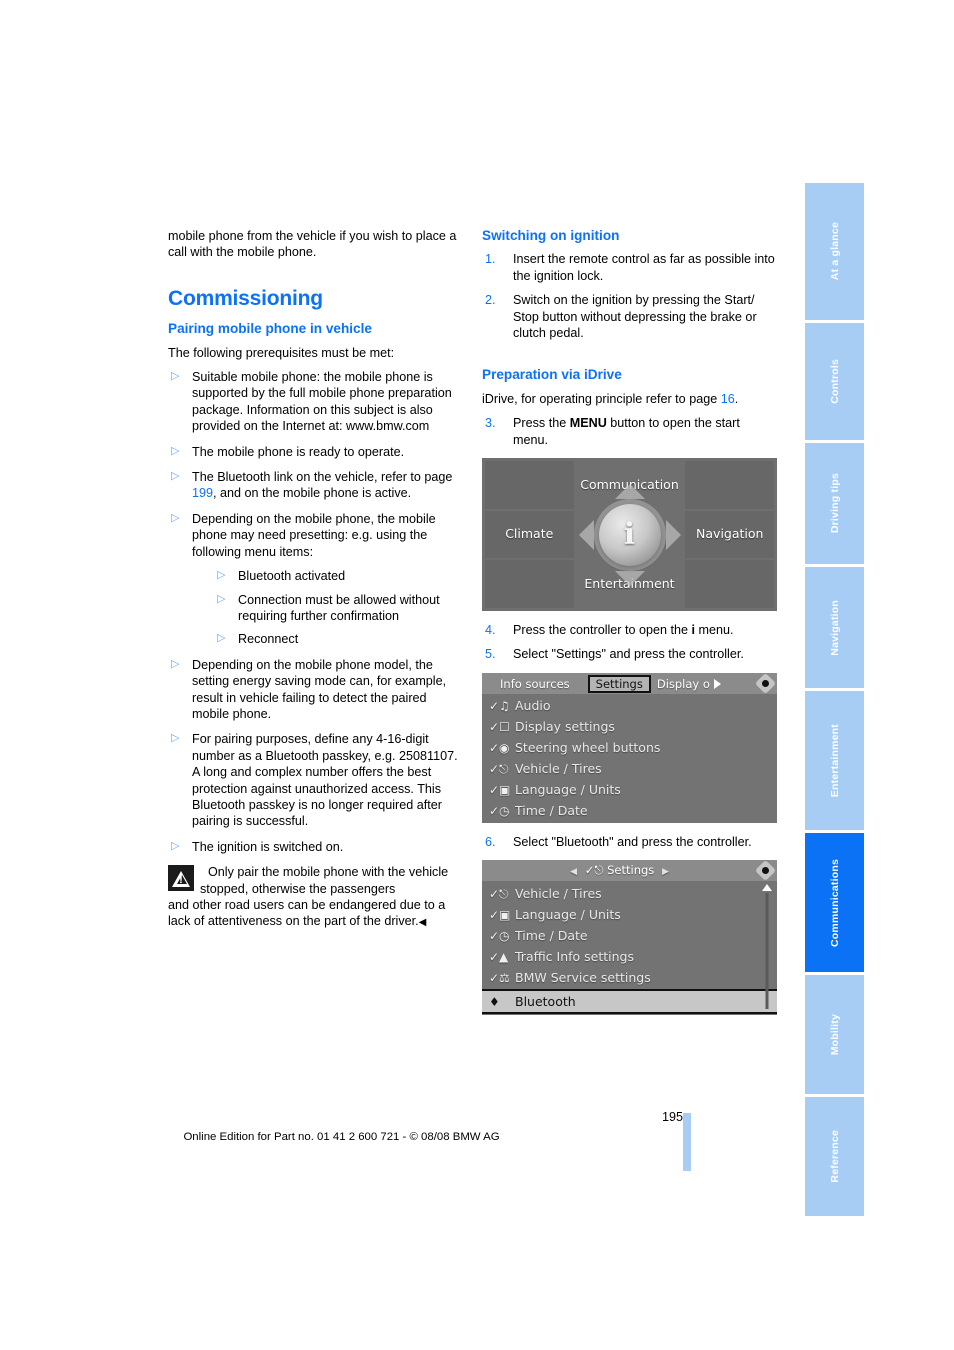  I want to click on nested-list-item: Bluetooth activated, so click(338, 575).